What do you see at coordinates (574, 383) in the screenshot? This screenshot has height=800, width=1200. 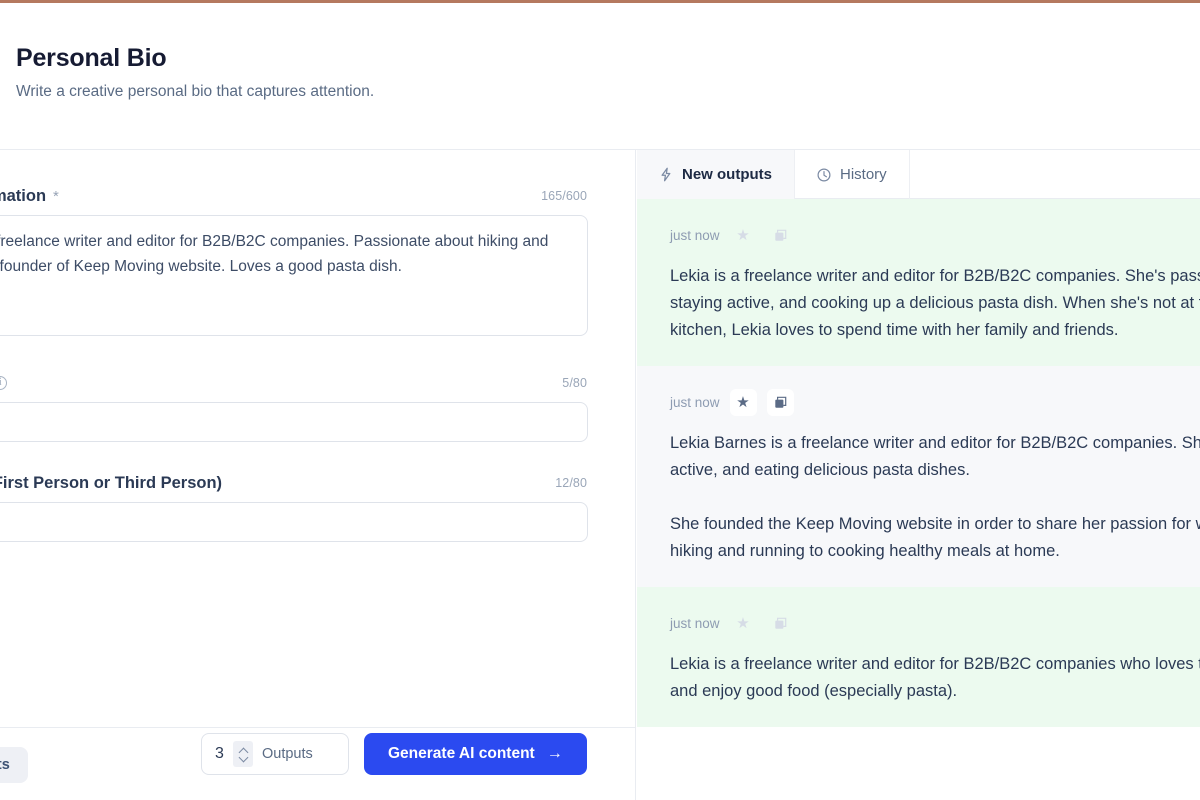 I see `char-counter-tone-of-voice: 5/80` at bounding box center [574, 383].